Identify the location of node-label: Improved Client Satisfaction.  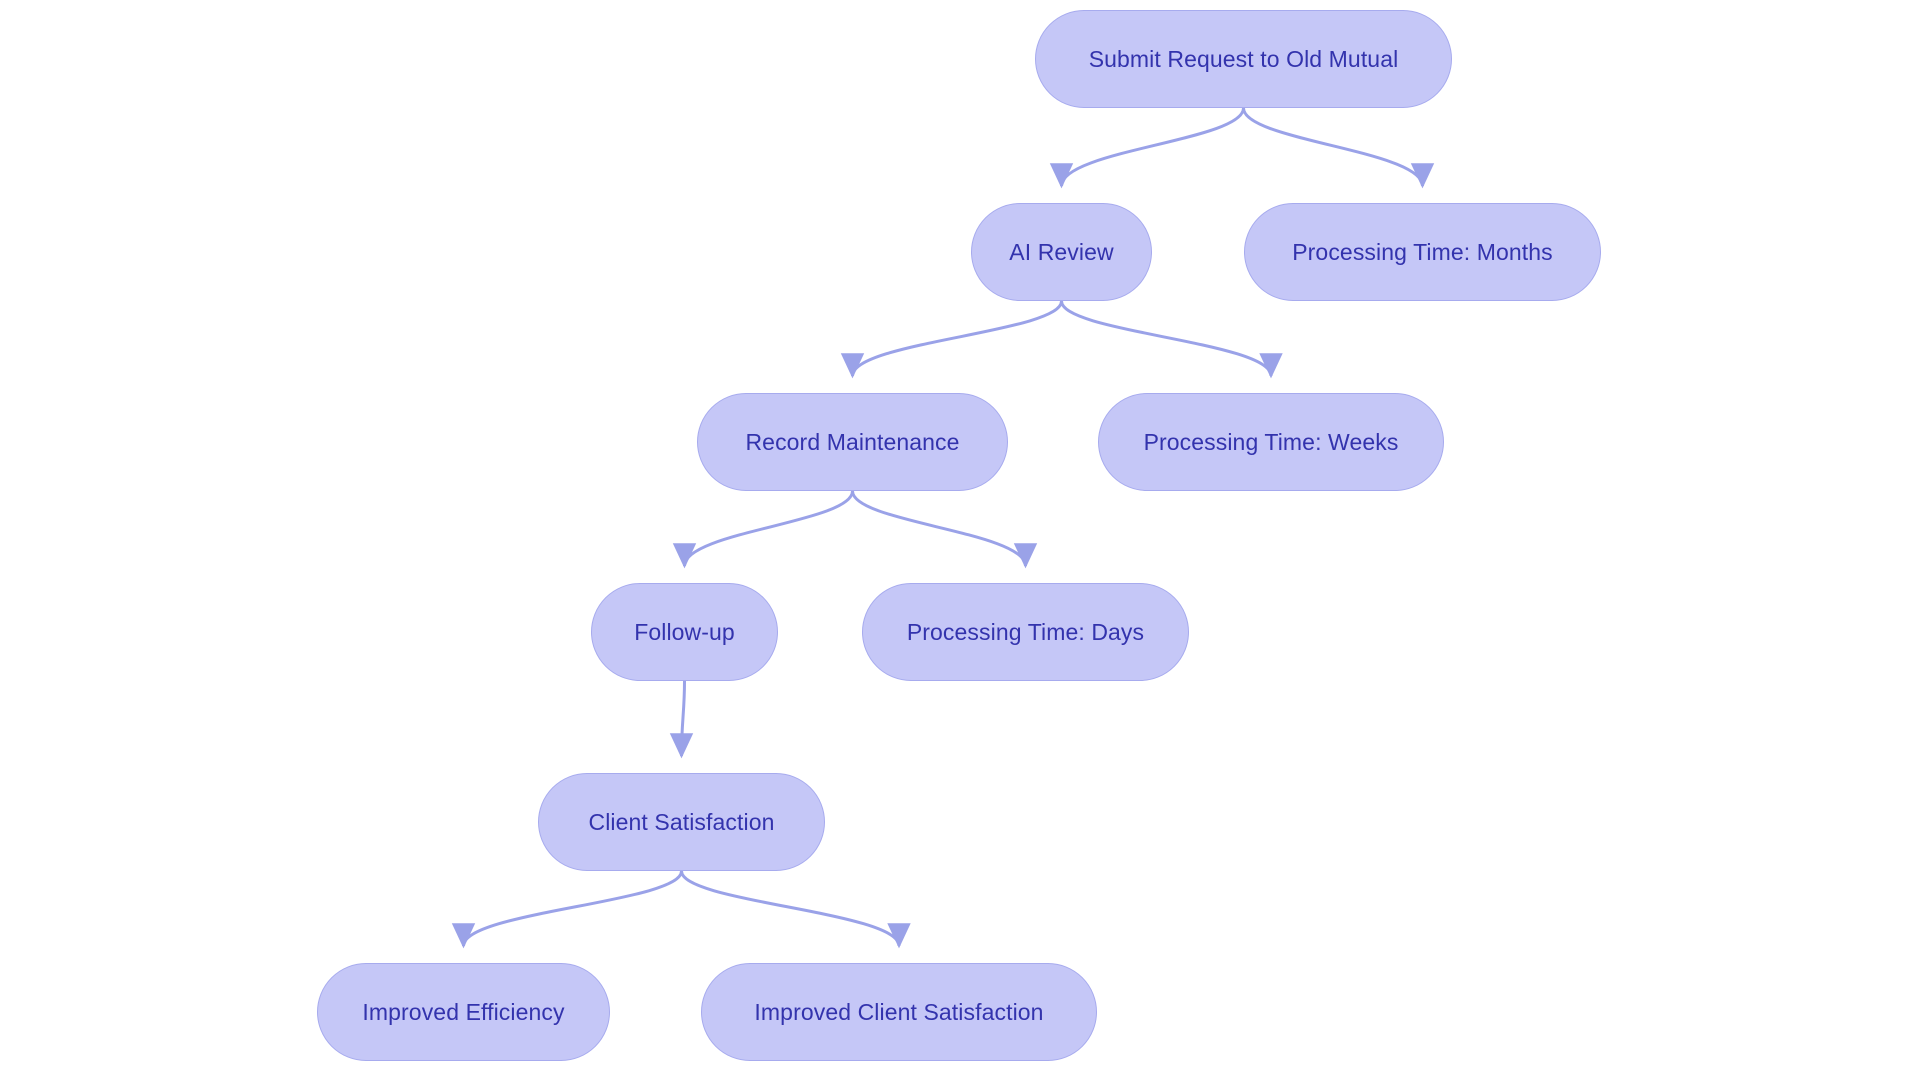
(899, 1011).